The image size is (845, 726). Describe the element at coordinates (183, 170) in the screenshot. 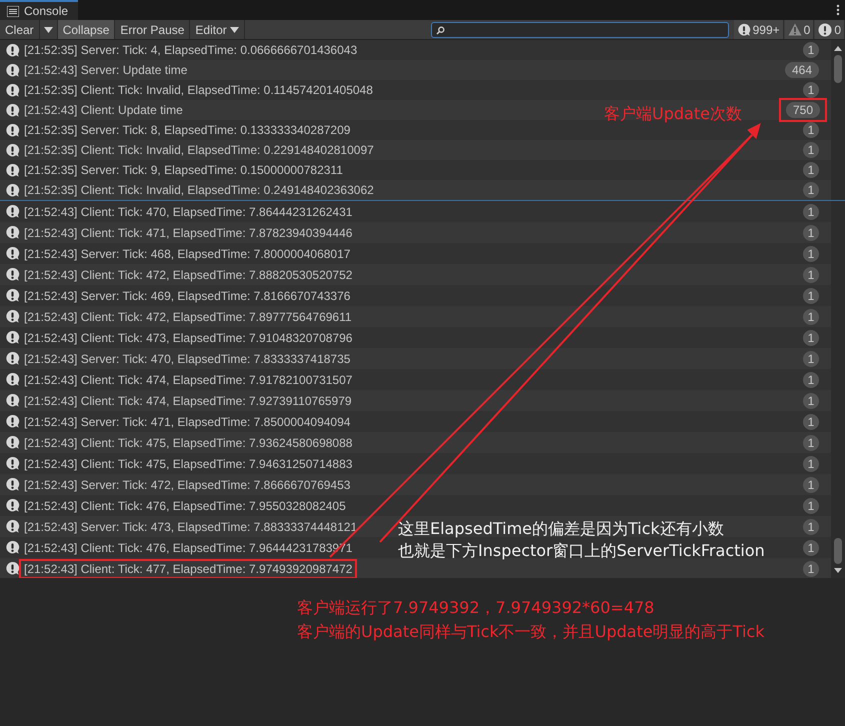

I see `log-message: [21:52:35] Server: Tick: 9, ElapsedTime: 0.15000000782311` at that location.